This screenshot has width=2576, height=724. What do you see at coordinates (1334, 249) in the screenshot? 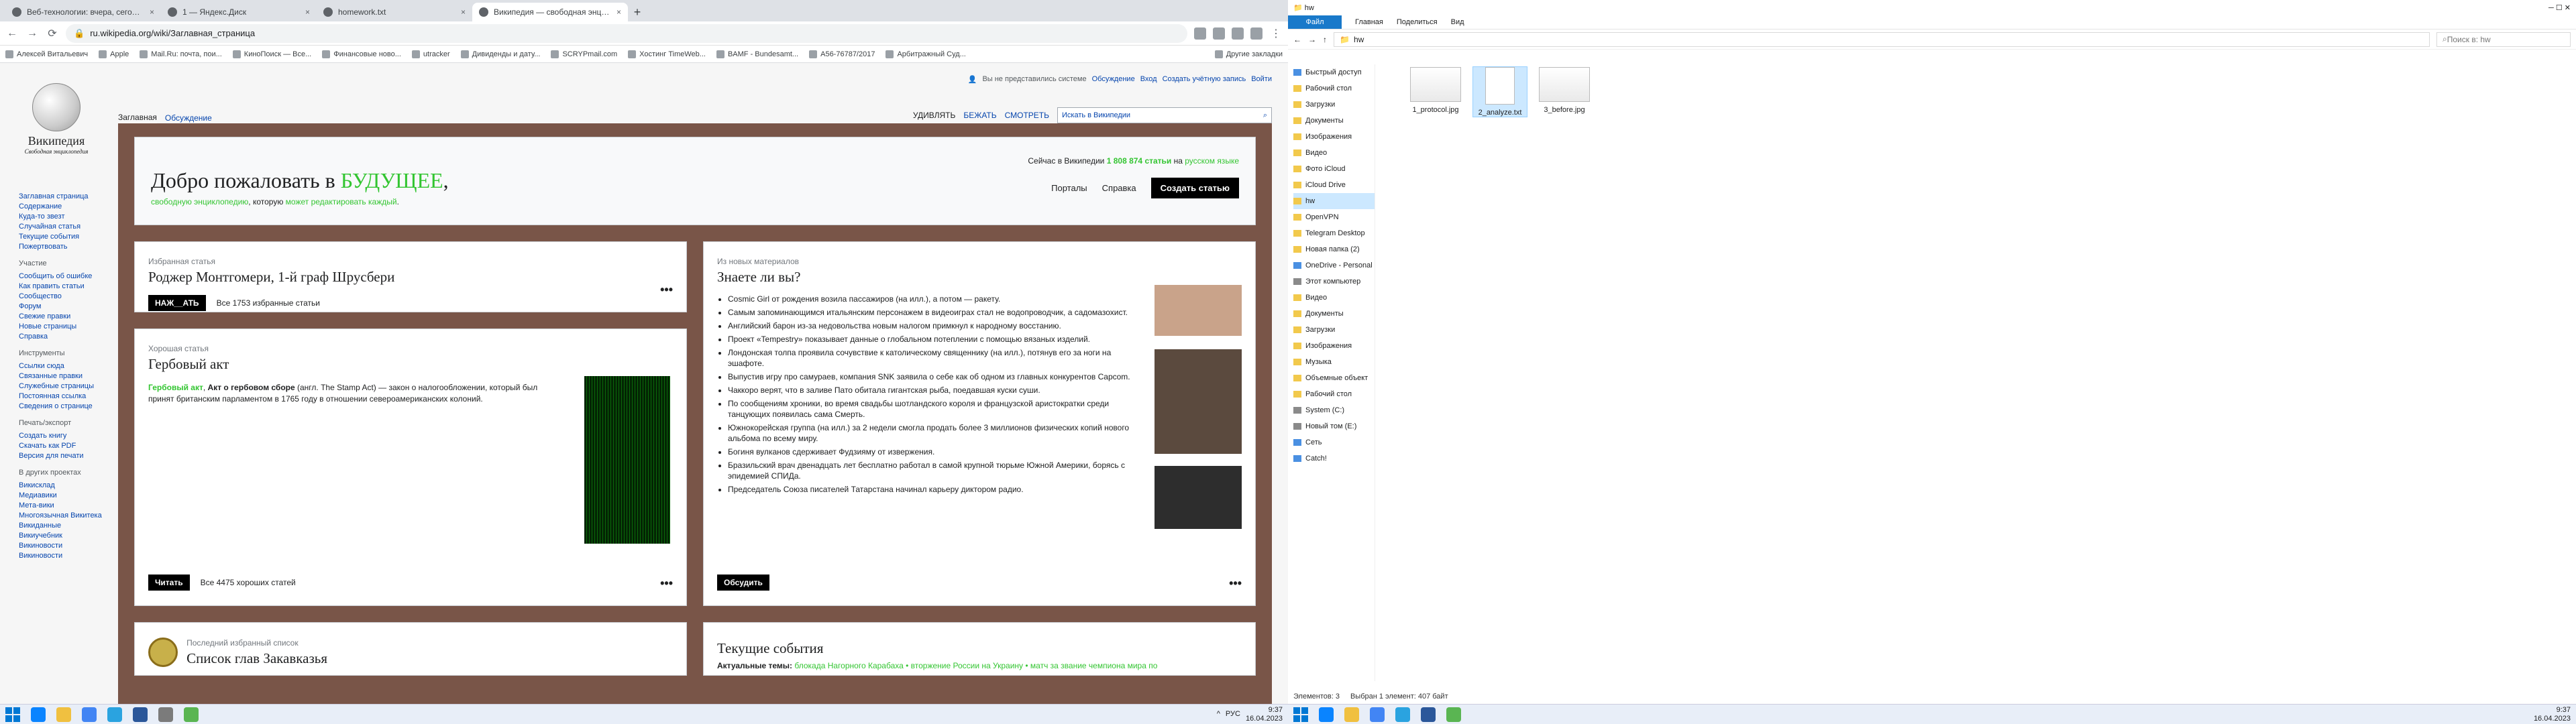
I see `nav-item: Новая папка (2)` at bounding box center [1334, 249].